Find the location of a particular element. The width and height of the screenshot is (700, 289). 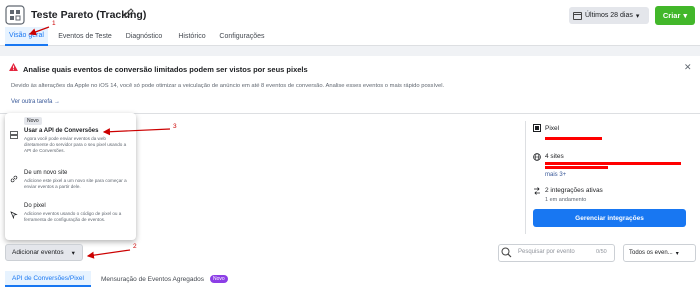

server-icon is located at coordinates (14, 135).